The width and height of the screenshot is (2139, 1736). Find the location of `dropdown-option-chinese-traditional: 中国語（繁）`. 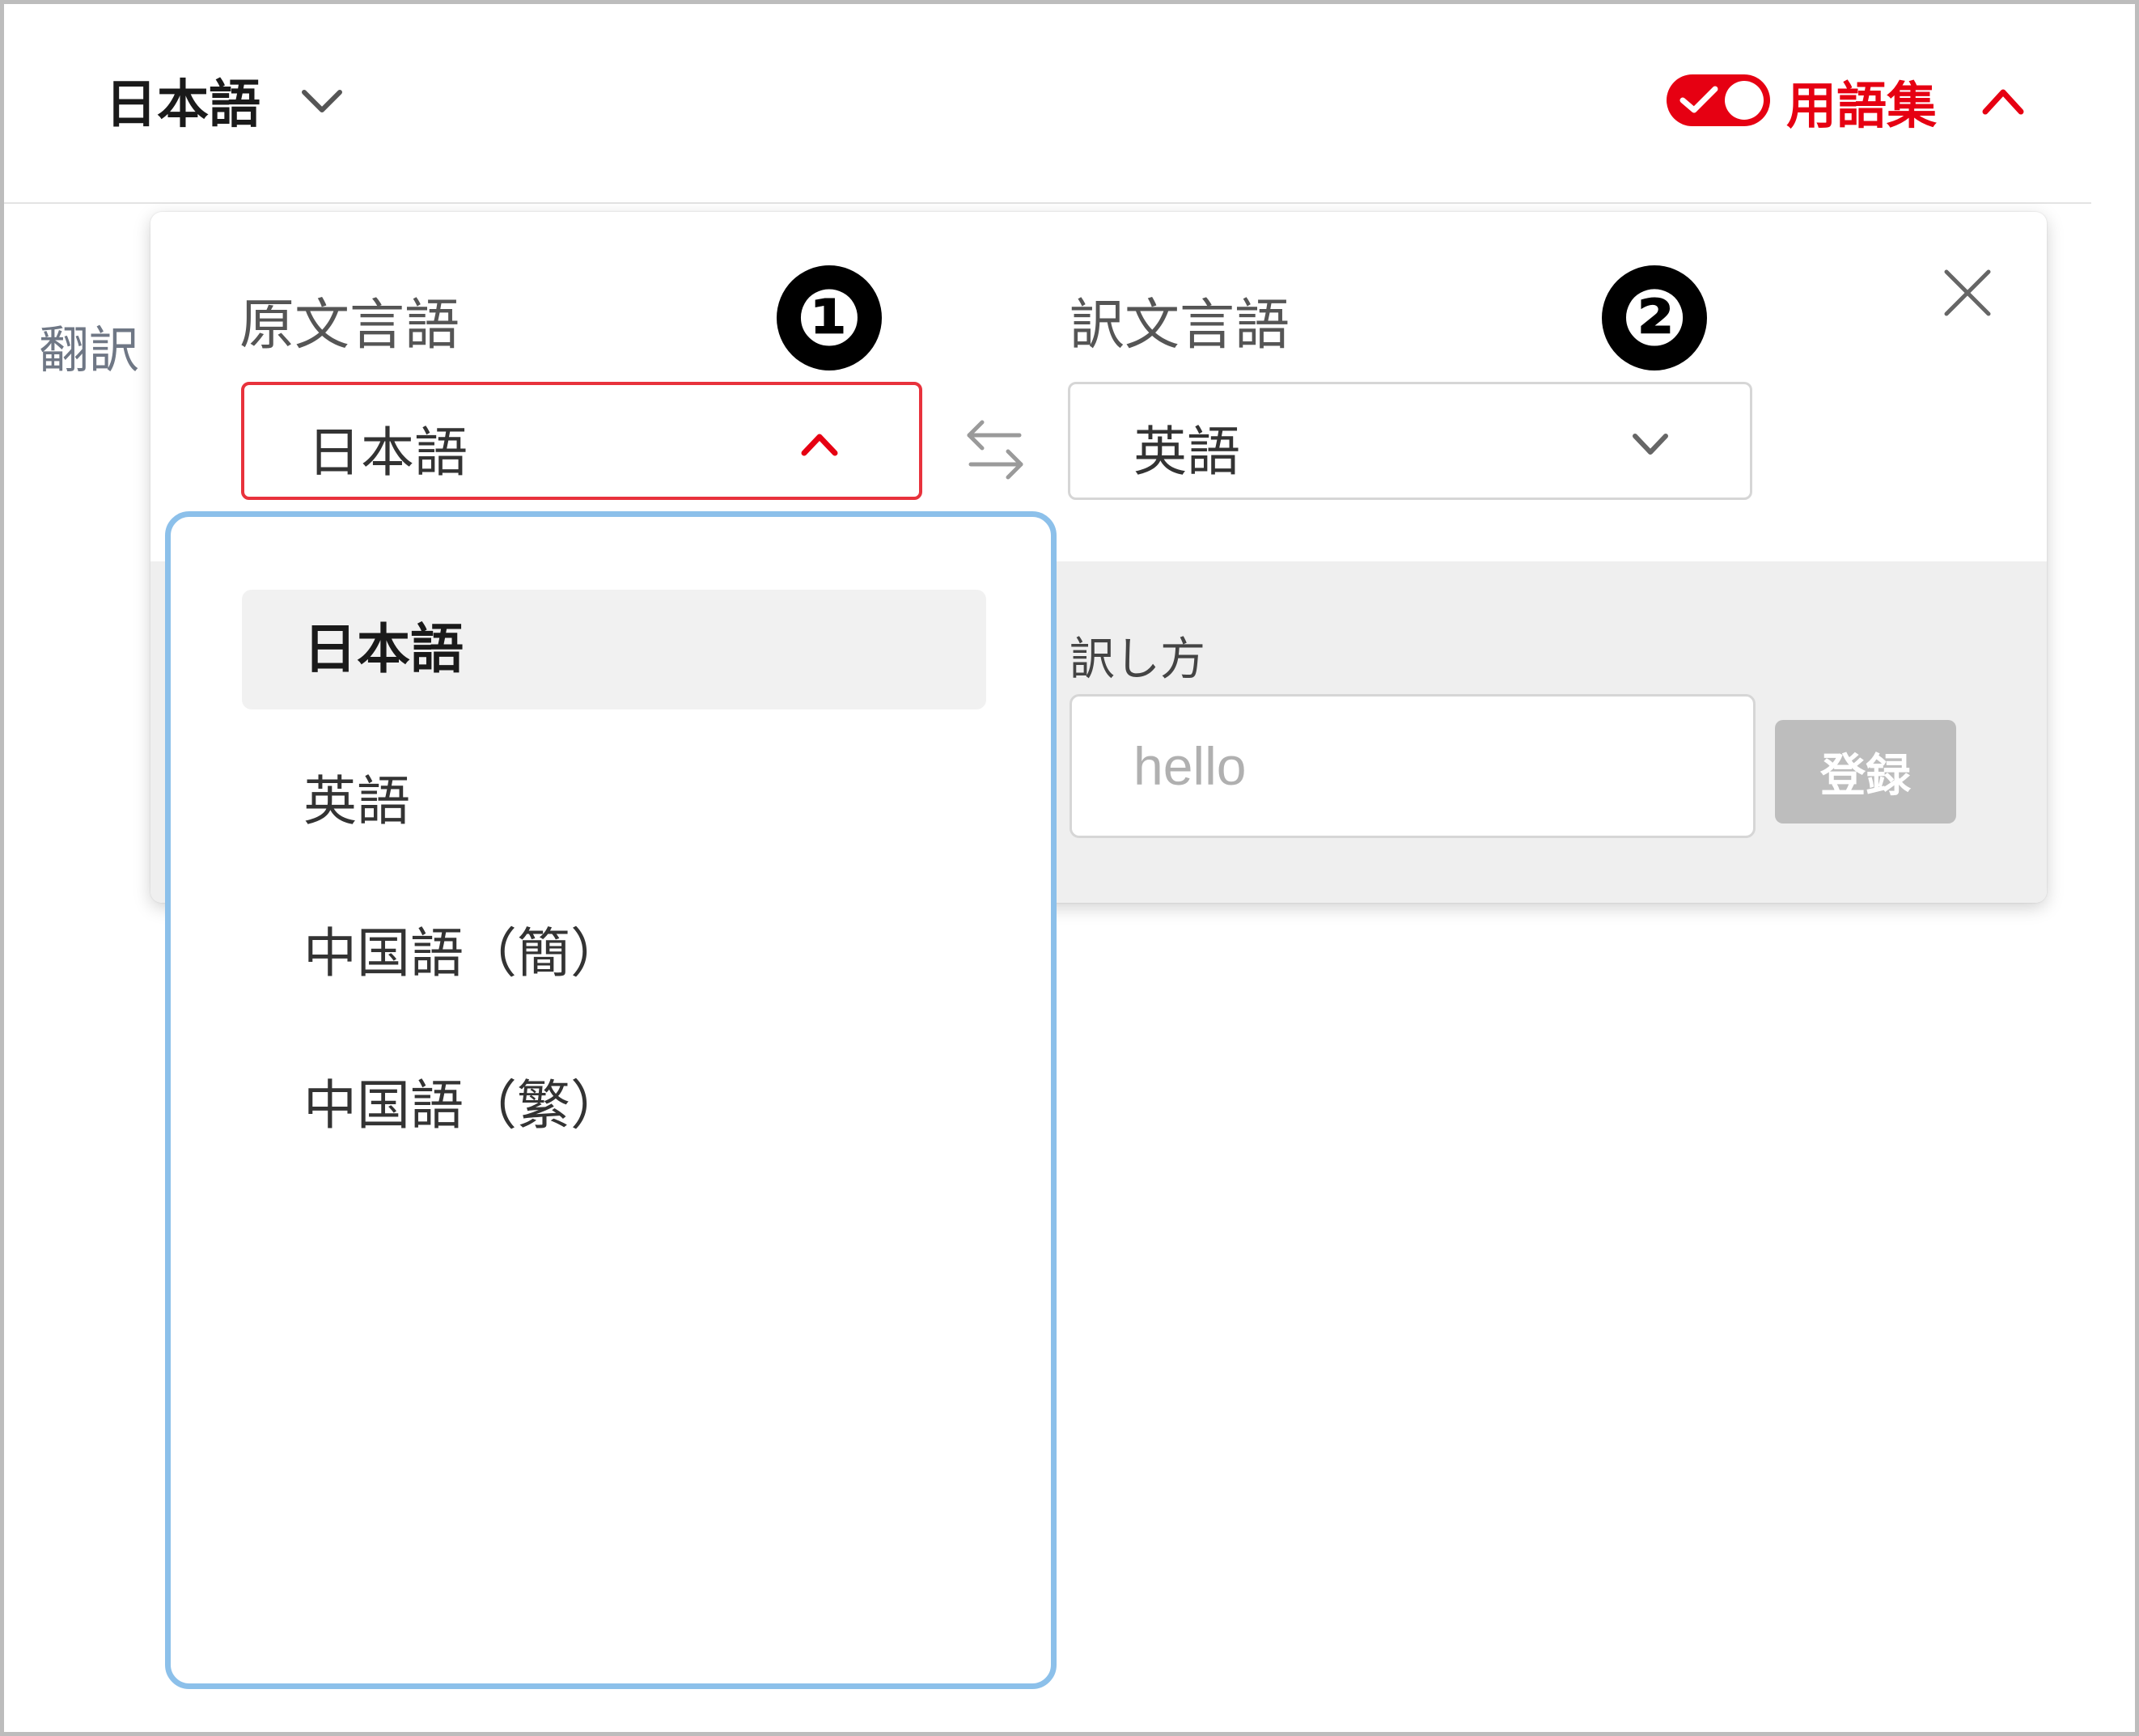

dropdown-option-chinese-traditional: 中国語（繁） is located at coordinates (614, 1106).